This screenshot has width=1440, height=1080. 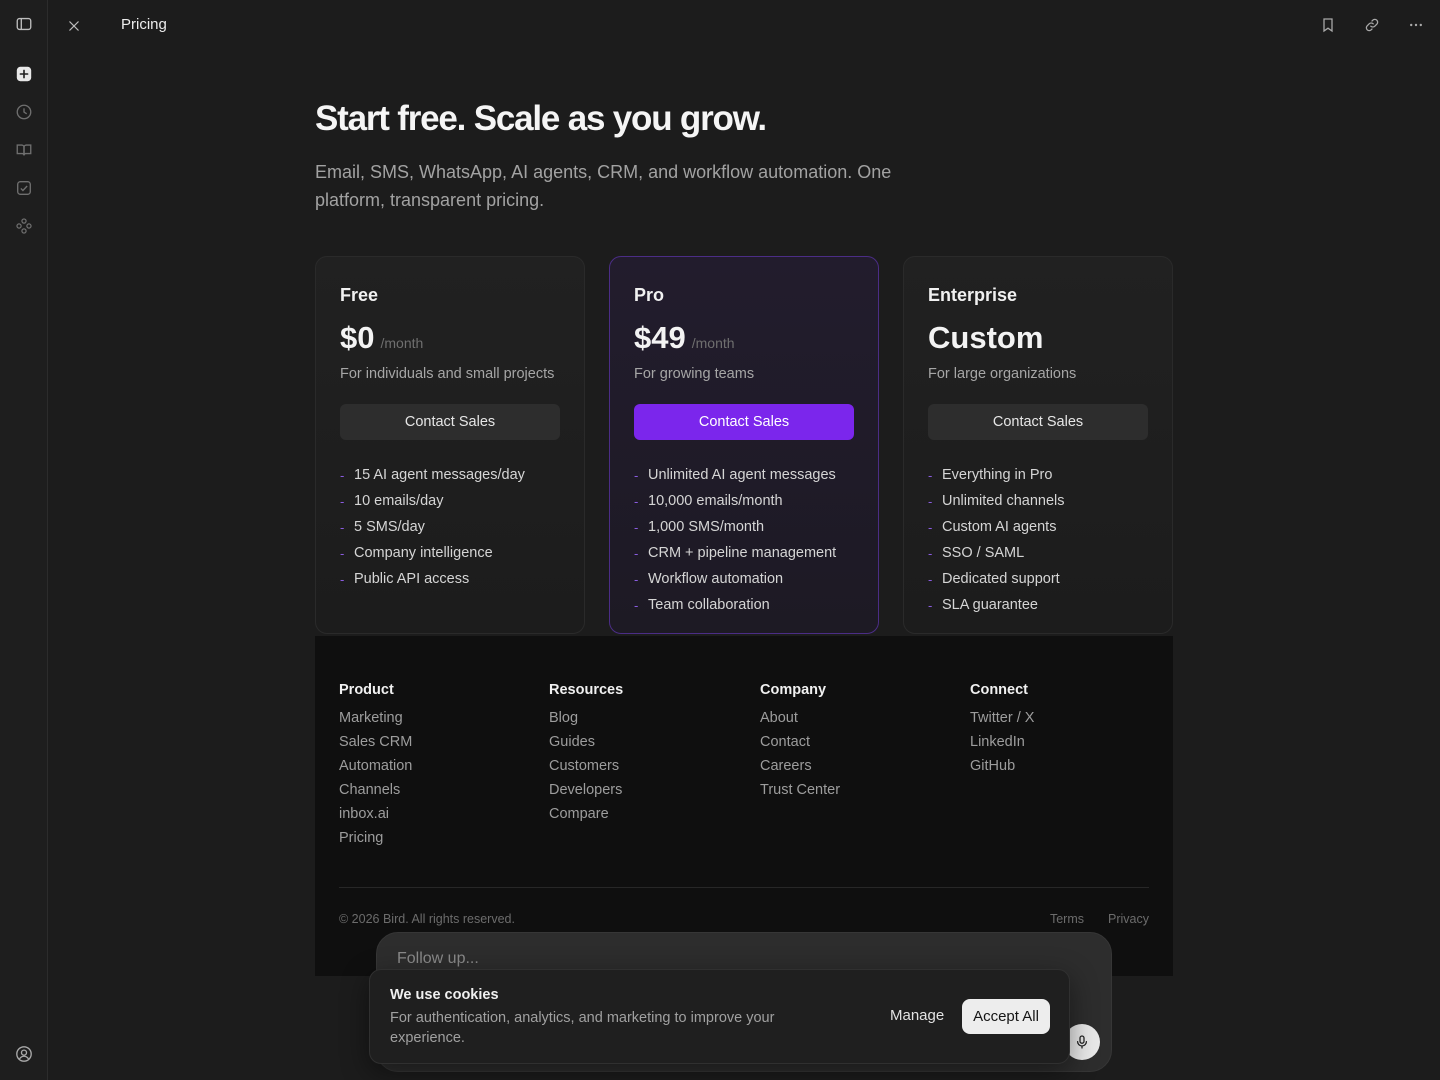 I want to click on footer-link: LinkedIn, so click(x=1065, y=742).